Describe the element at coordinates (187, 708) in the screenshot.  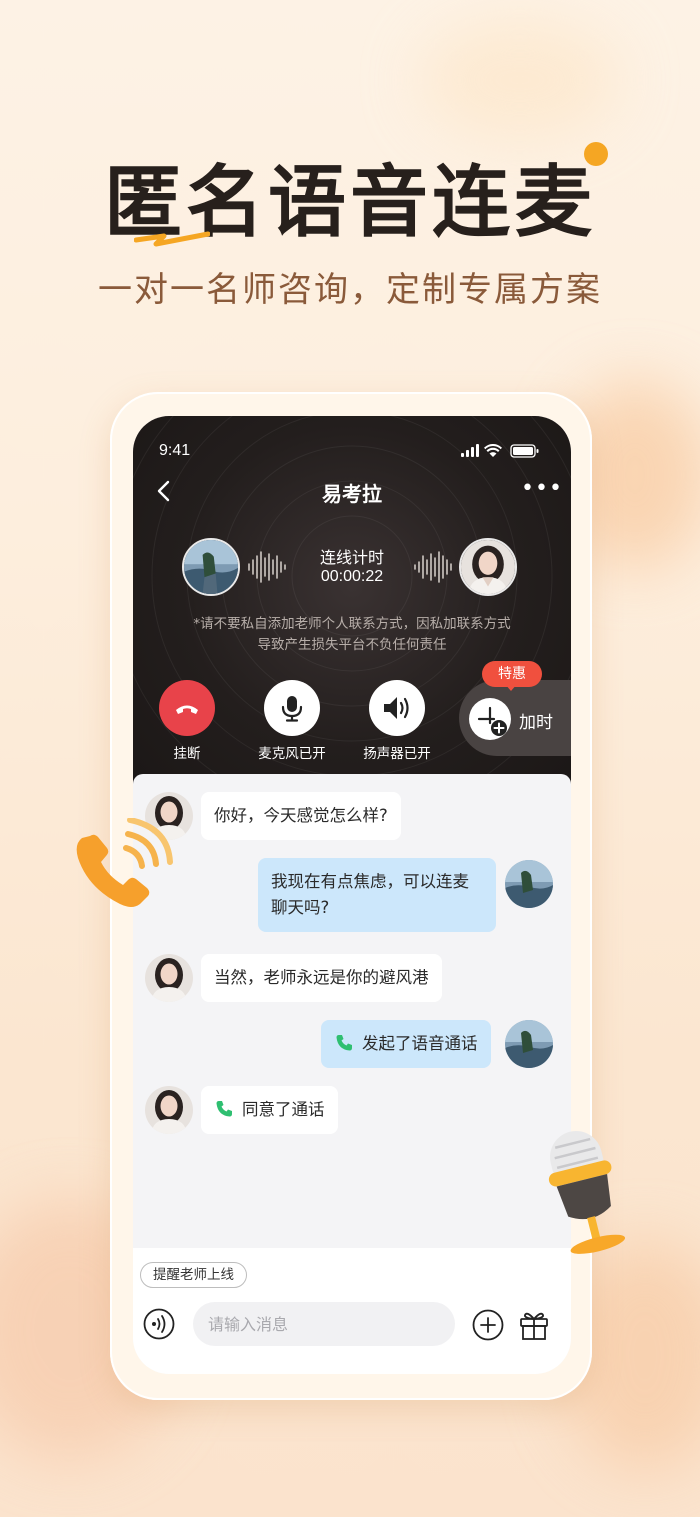
I see `hangup-icon` at that location.